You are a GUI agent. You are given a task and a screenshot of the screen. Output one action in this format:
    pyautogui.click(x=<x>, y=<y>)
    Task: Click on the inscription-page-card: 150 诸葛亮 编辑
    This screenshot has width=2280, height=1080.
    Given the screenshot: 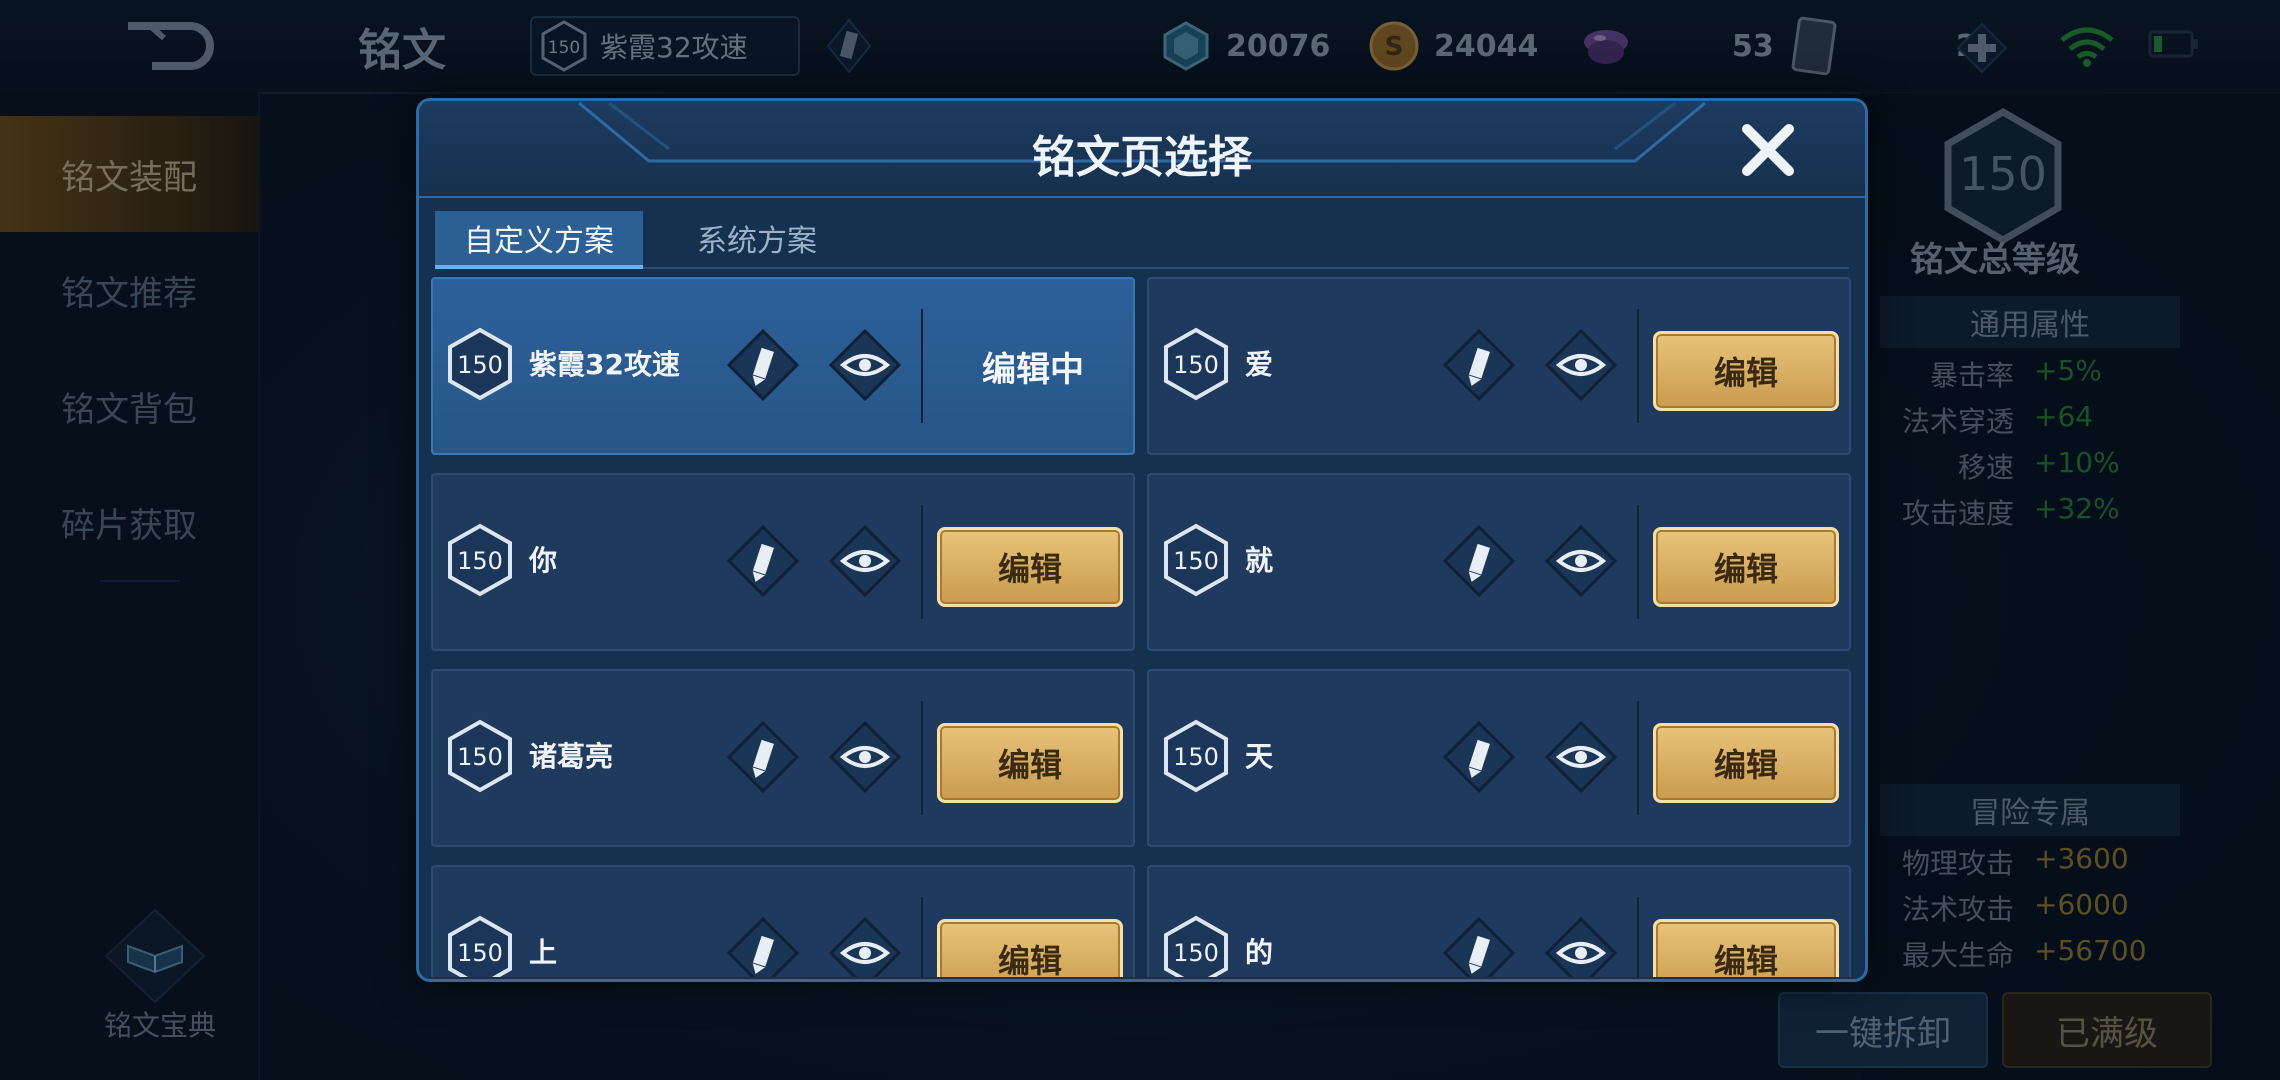 What is the action you would take?
    pyautogui.click(x=783, y=758)
    